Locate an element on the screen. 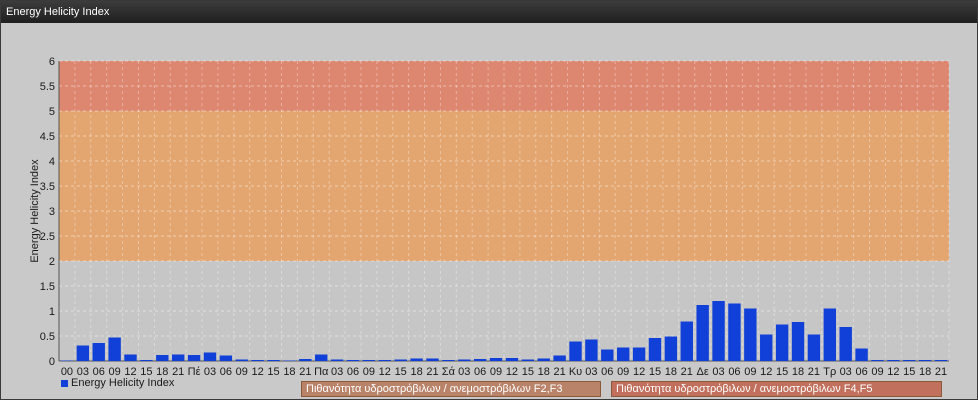 This screenshot has height=400, width=978. y-tick-label: 4 is located at coordinates (52, 162).